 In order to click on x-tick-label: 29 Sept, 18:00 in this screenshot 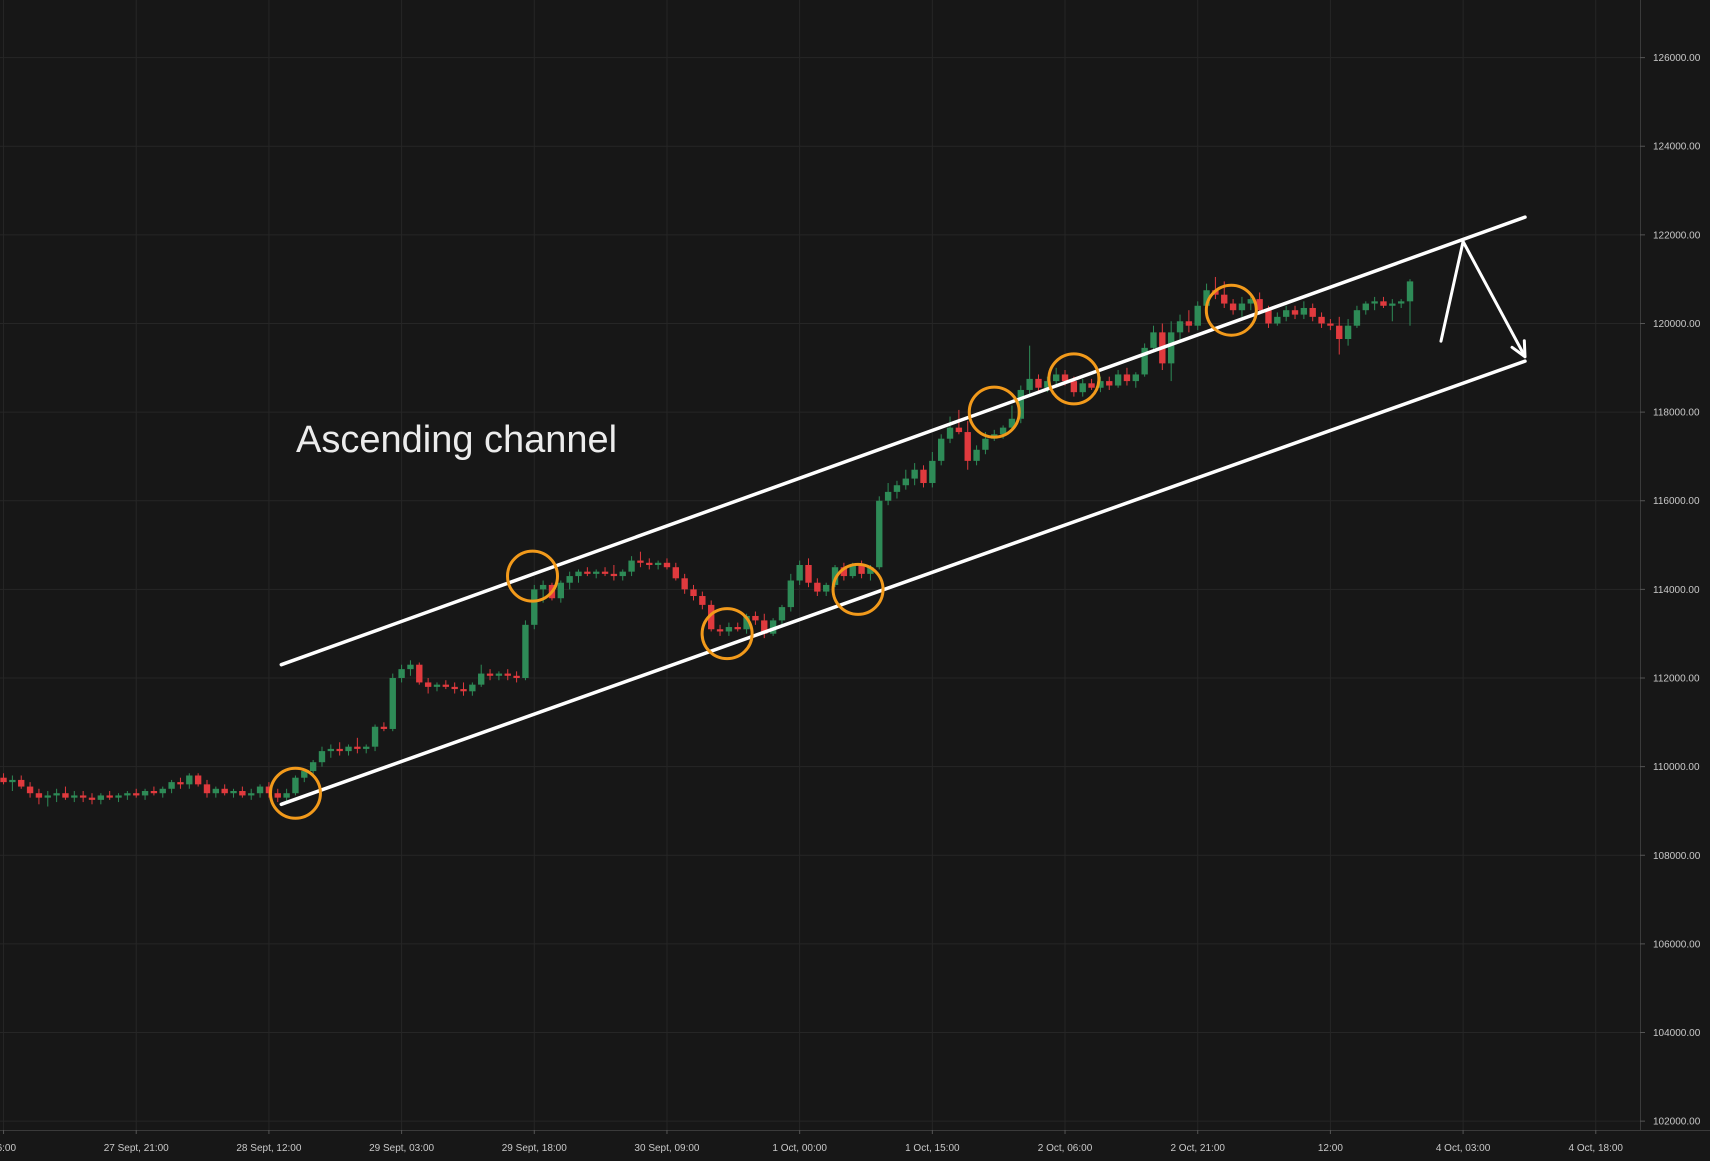, I will do `click(534, 1148)`.